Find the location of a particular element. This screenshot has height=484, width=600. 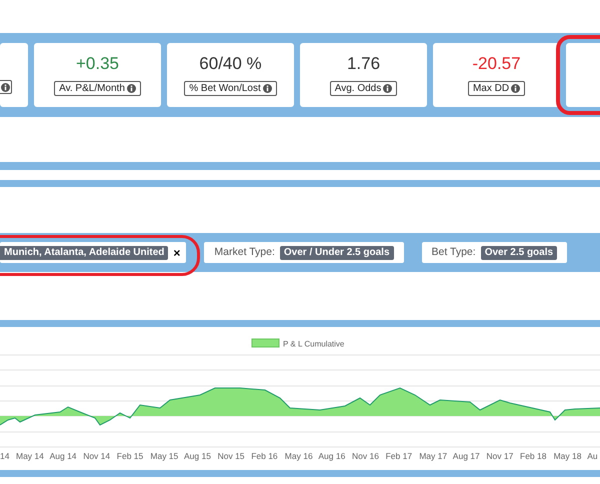

label-text: Av. P&L/Month is located at coordinates (92, 89).